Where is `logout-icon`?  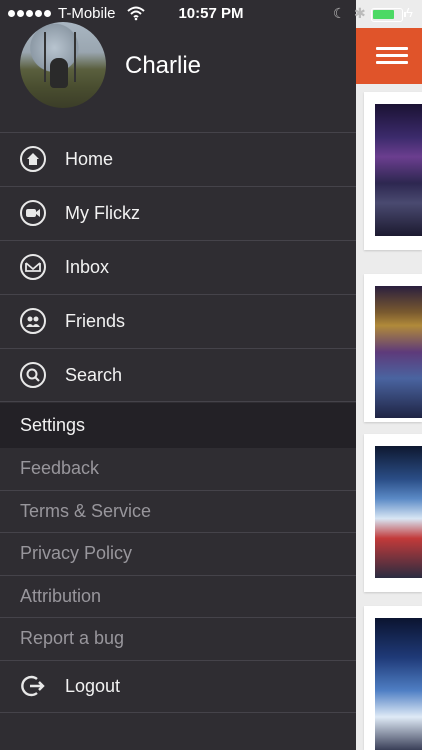
logout-icon is located at coordinates (33, 686).